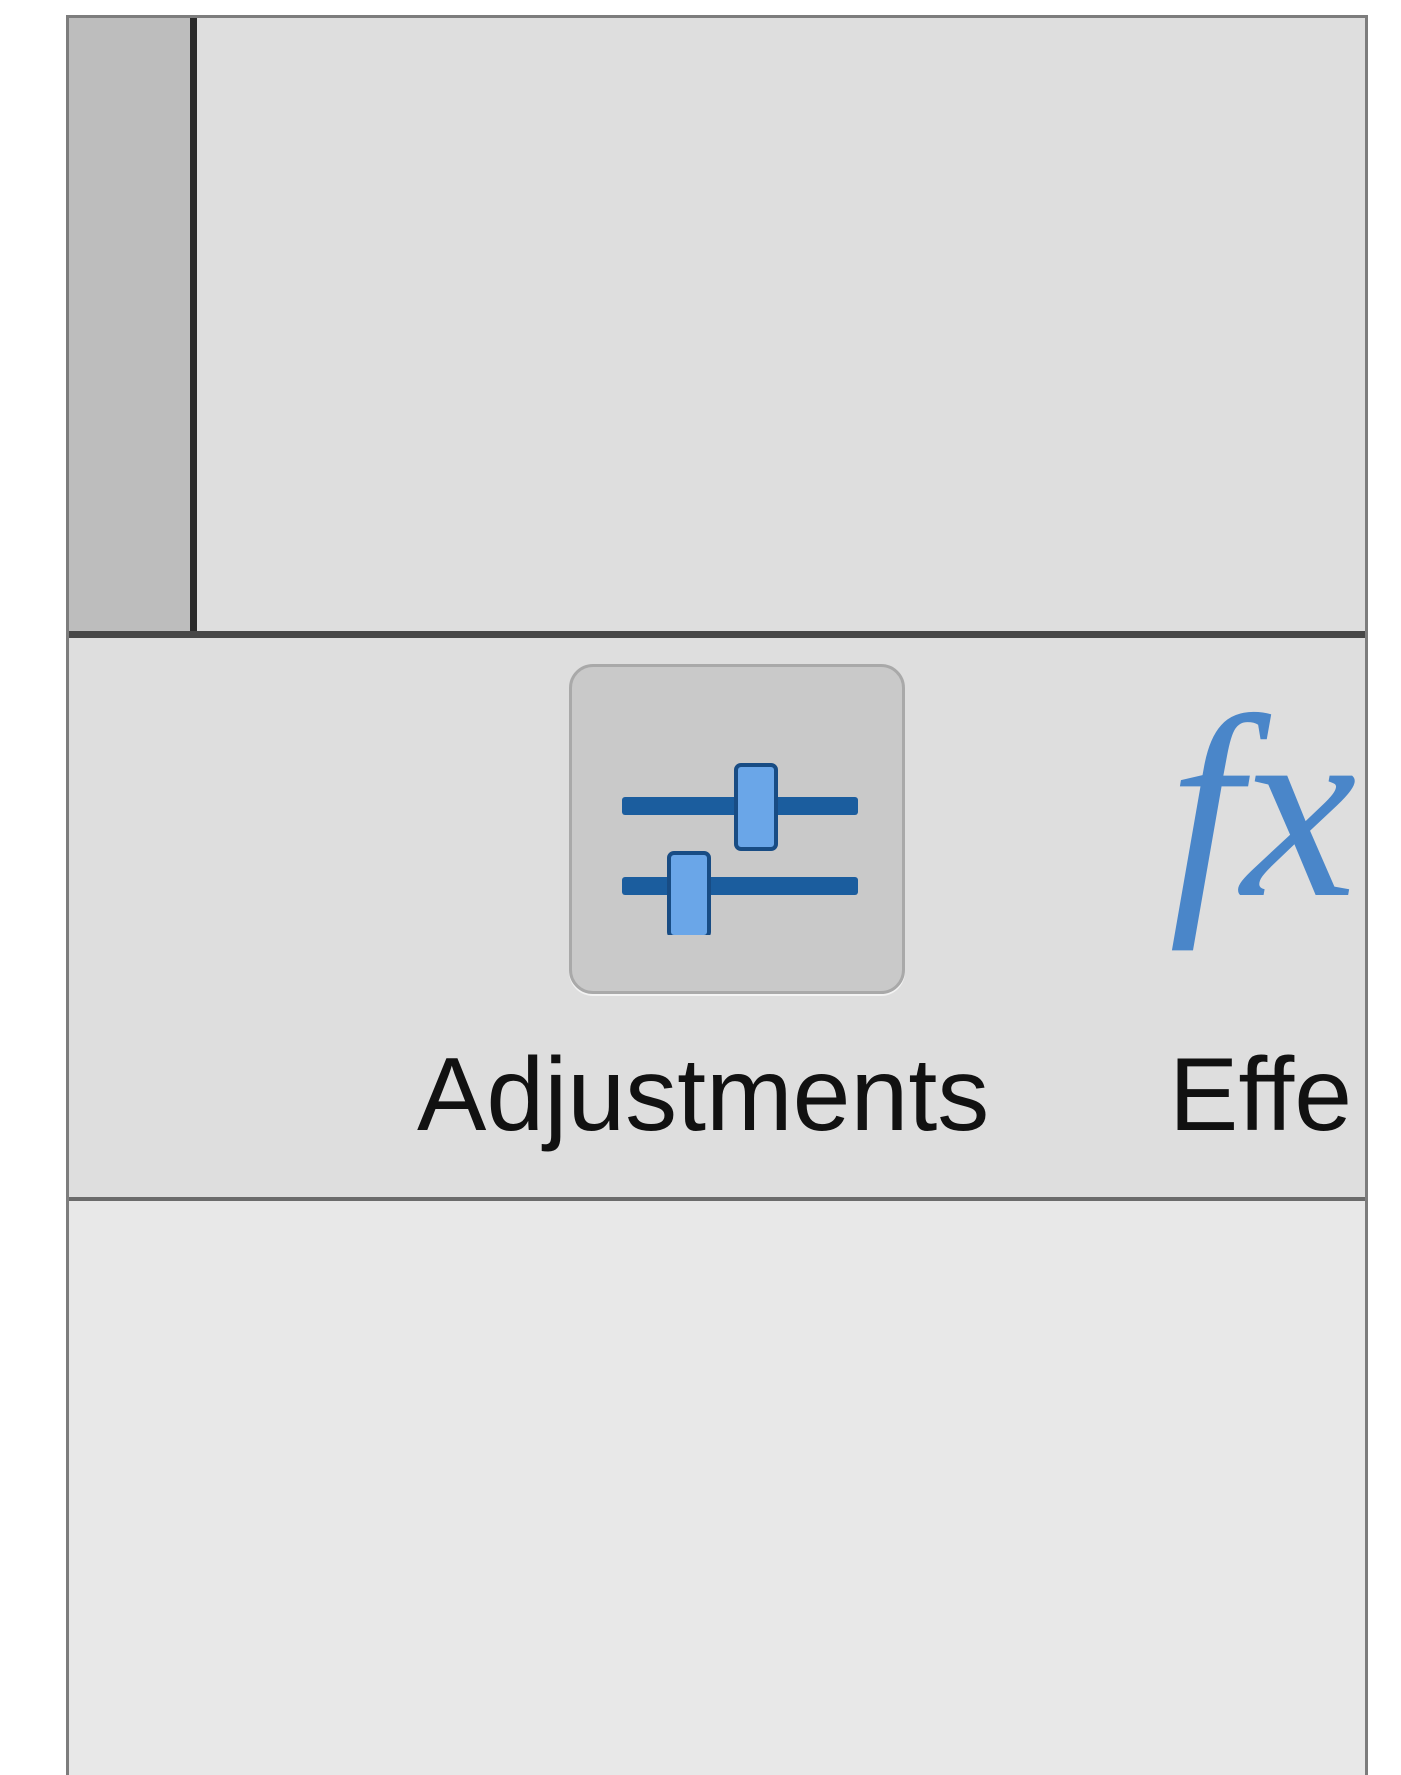 This screenshot has width=1401, height=1775. What do you see at coordinates (133, 324) in the screenshot?
I see `left-panel-strip` at bounding box center [133, 324].